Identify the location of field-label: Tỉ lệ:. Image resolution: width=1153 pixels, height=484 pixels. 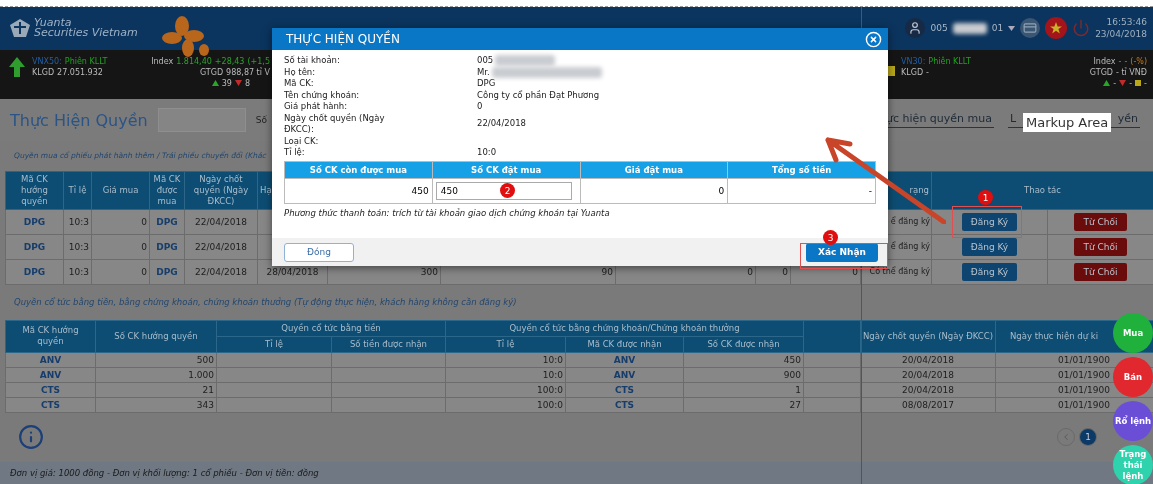
(295, 153).